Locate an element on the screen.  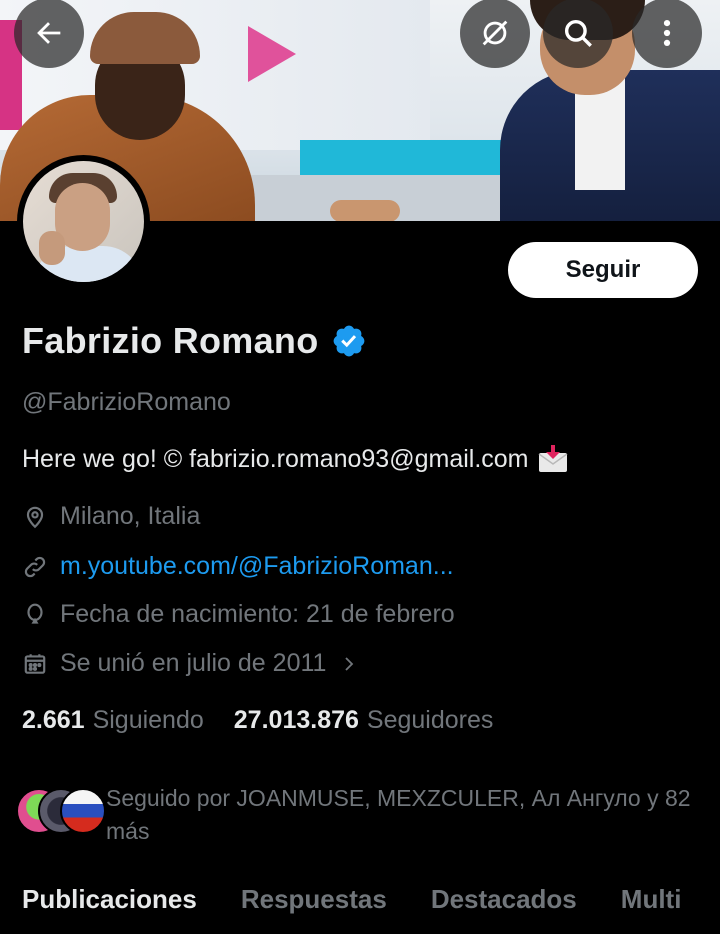
profile-name: Fabrizio Romano is located at coordinates (170, 340).